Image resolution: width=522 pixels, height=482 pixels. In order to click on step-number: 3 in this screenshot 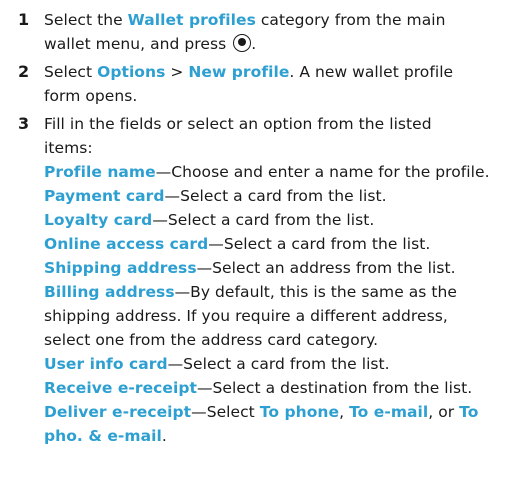, I will do `click(24, 123)`.